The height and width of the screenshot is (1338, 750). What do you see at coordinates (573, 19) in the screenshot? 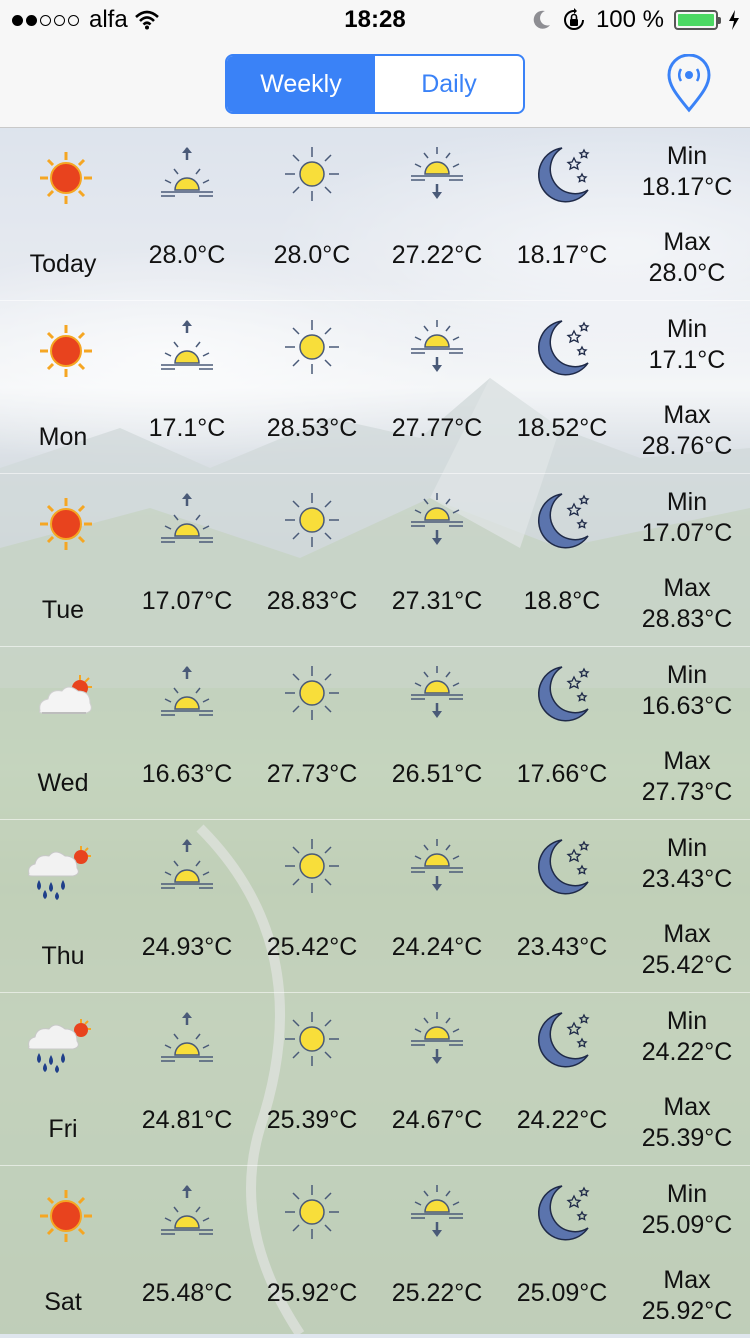
I see `rotation-lock-icon` at bounding box center [573, 19].